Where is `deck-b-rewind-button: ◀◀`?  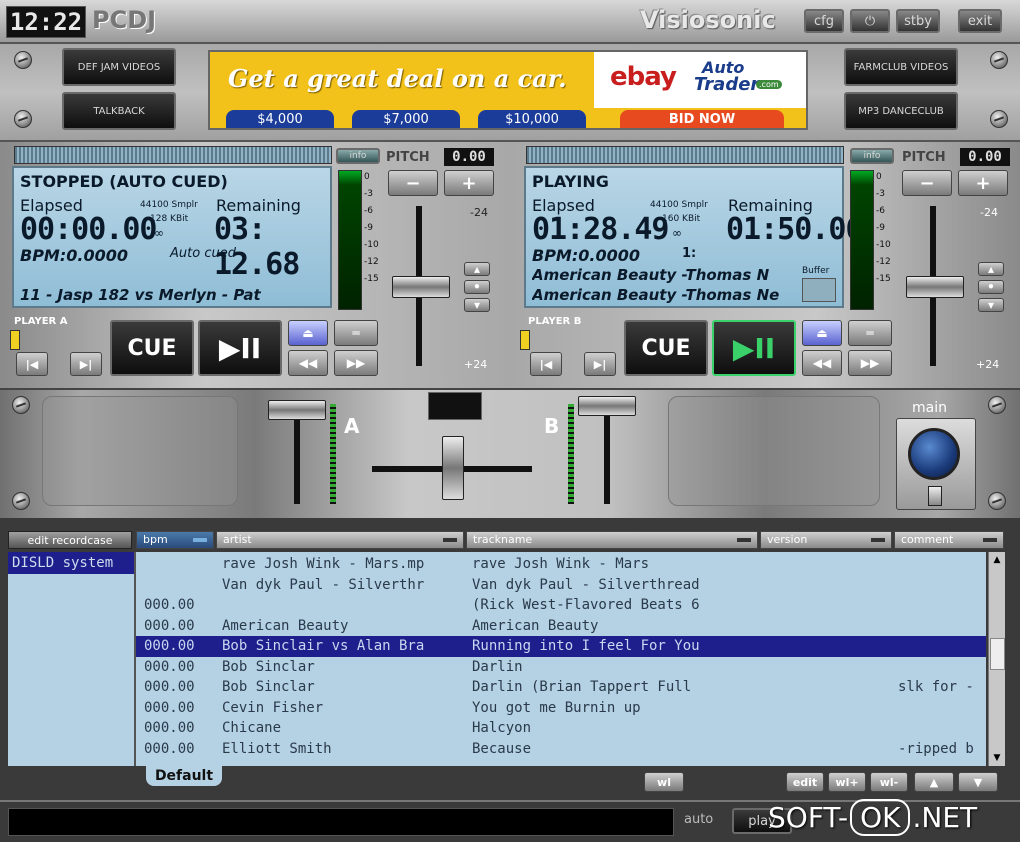 deck-b-rewind-button: ◀◀ is located at coordinates (822, 363).